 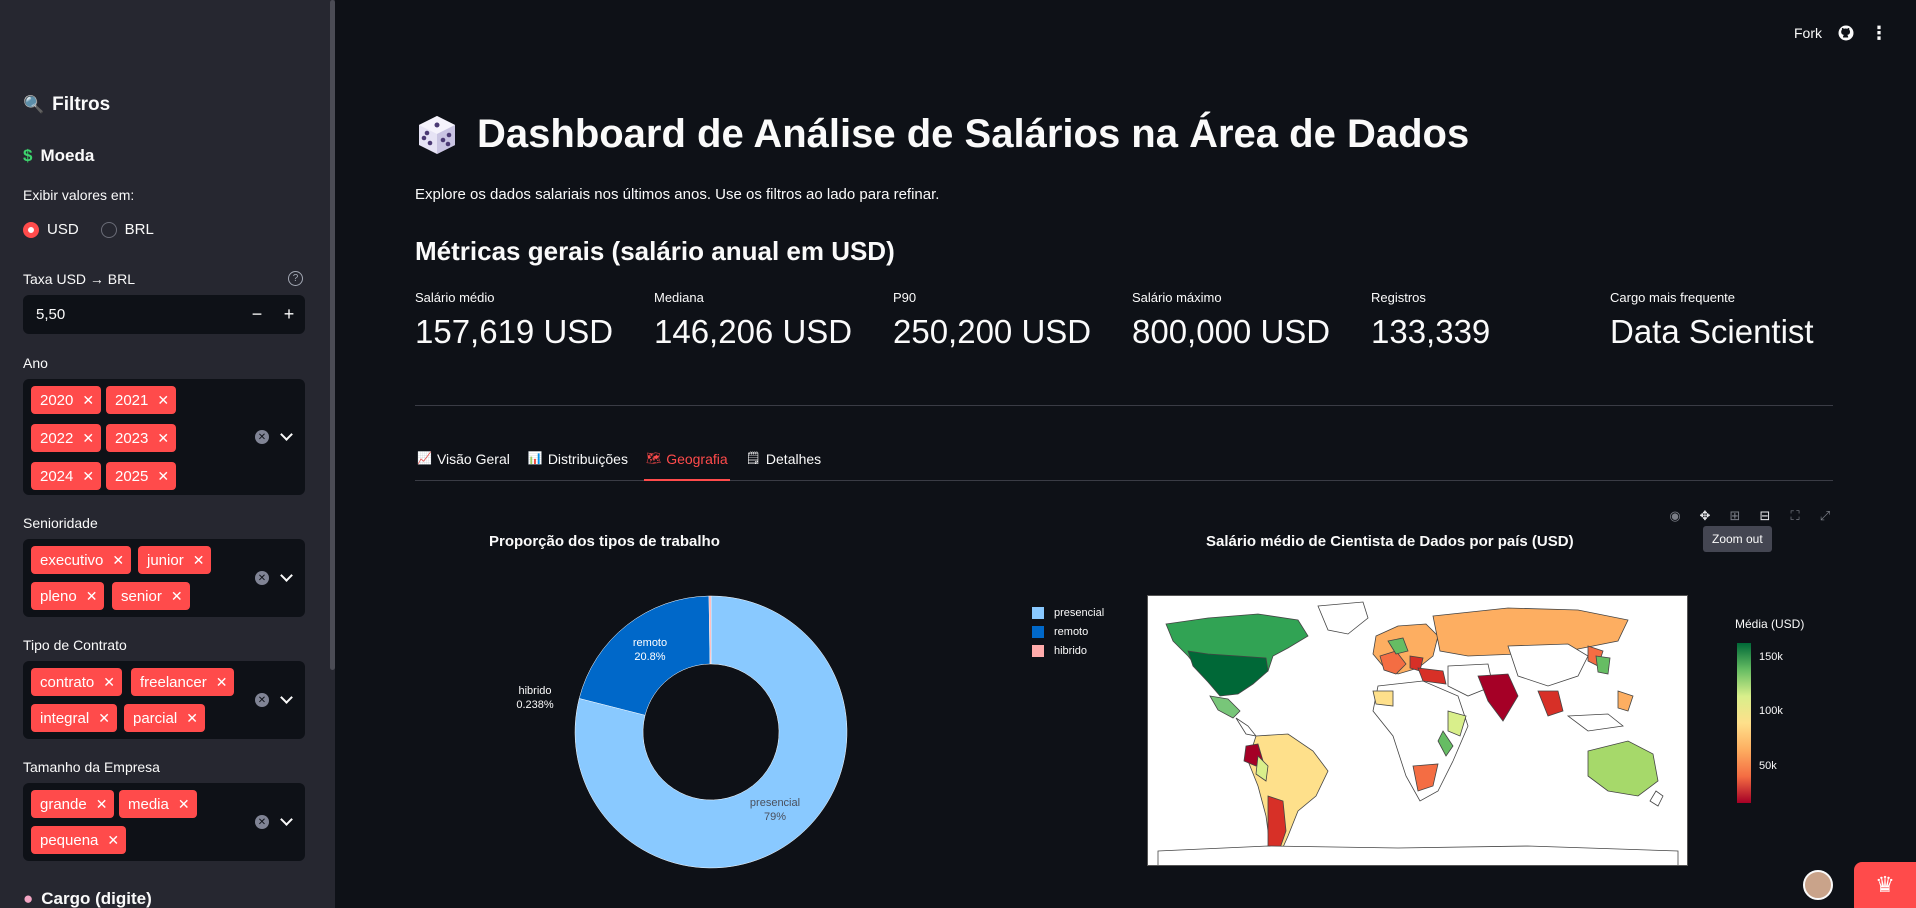 What do you see at coordinates (151, 596) in the screenshot?
I see `tag-seniority: senior ✕` at bounding box center [151, 596].